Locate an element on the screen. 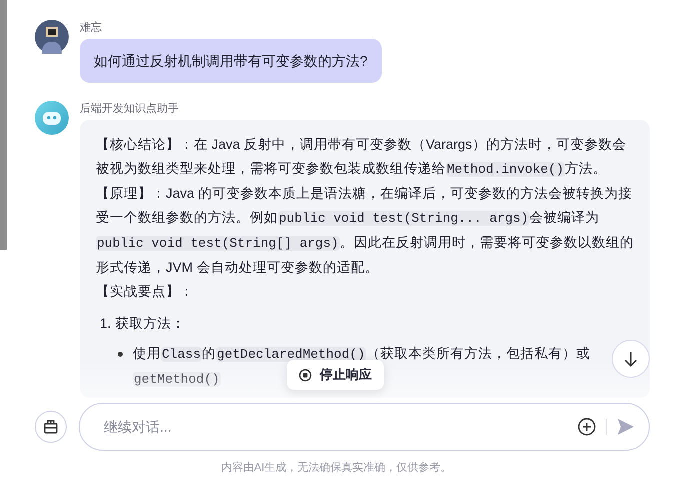 The height and width of the screenshot is (497, 673). user-avatar-icon is located at coordinates (52, 37).